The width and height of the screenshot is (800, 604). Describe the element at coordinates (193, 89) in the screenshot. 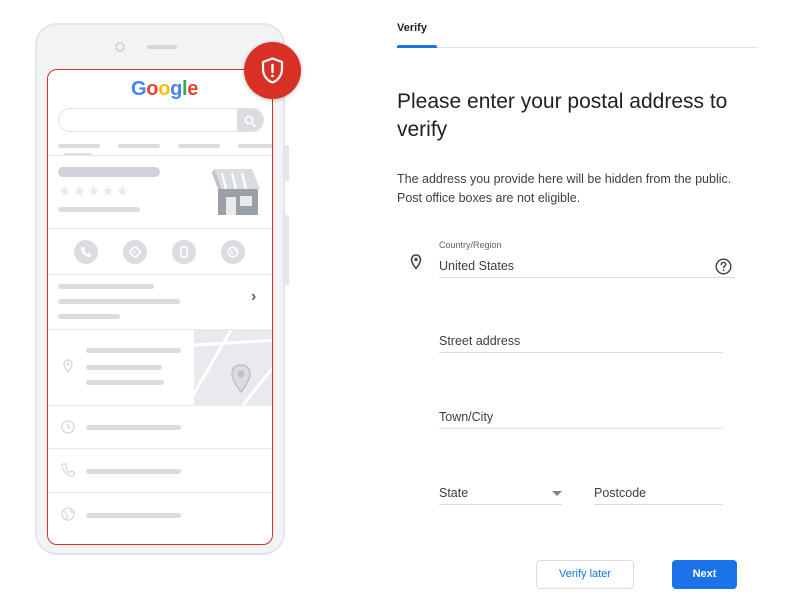

I see `logo-letter: e` at that location.